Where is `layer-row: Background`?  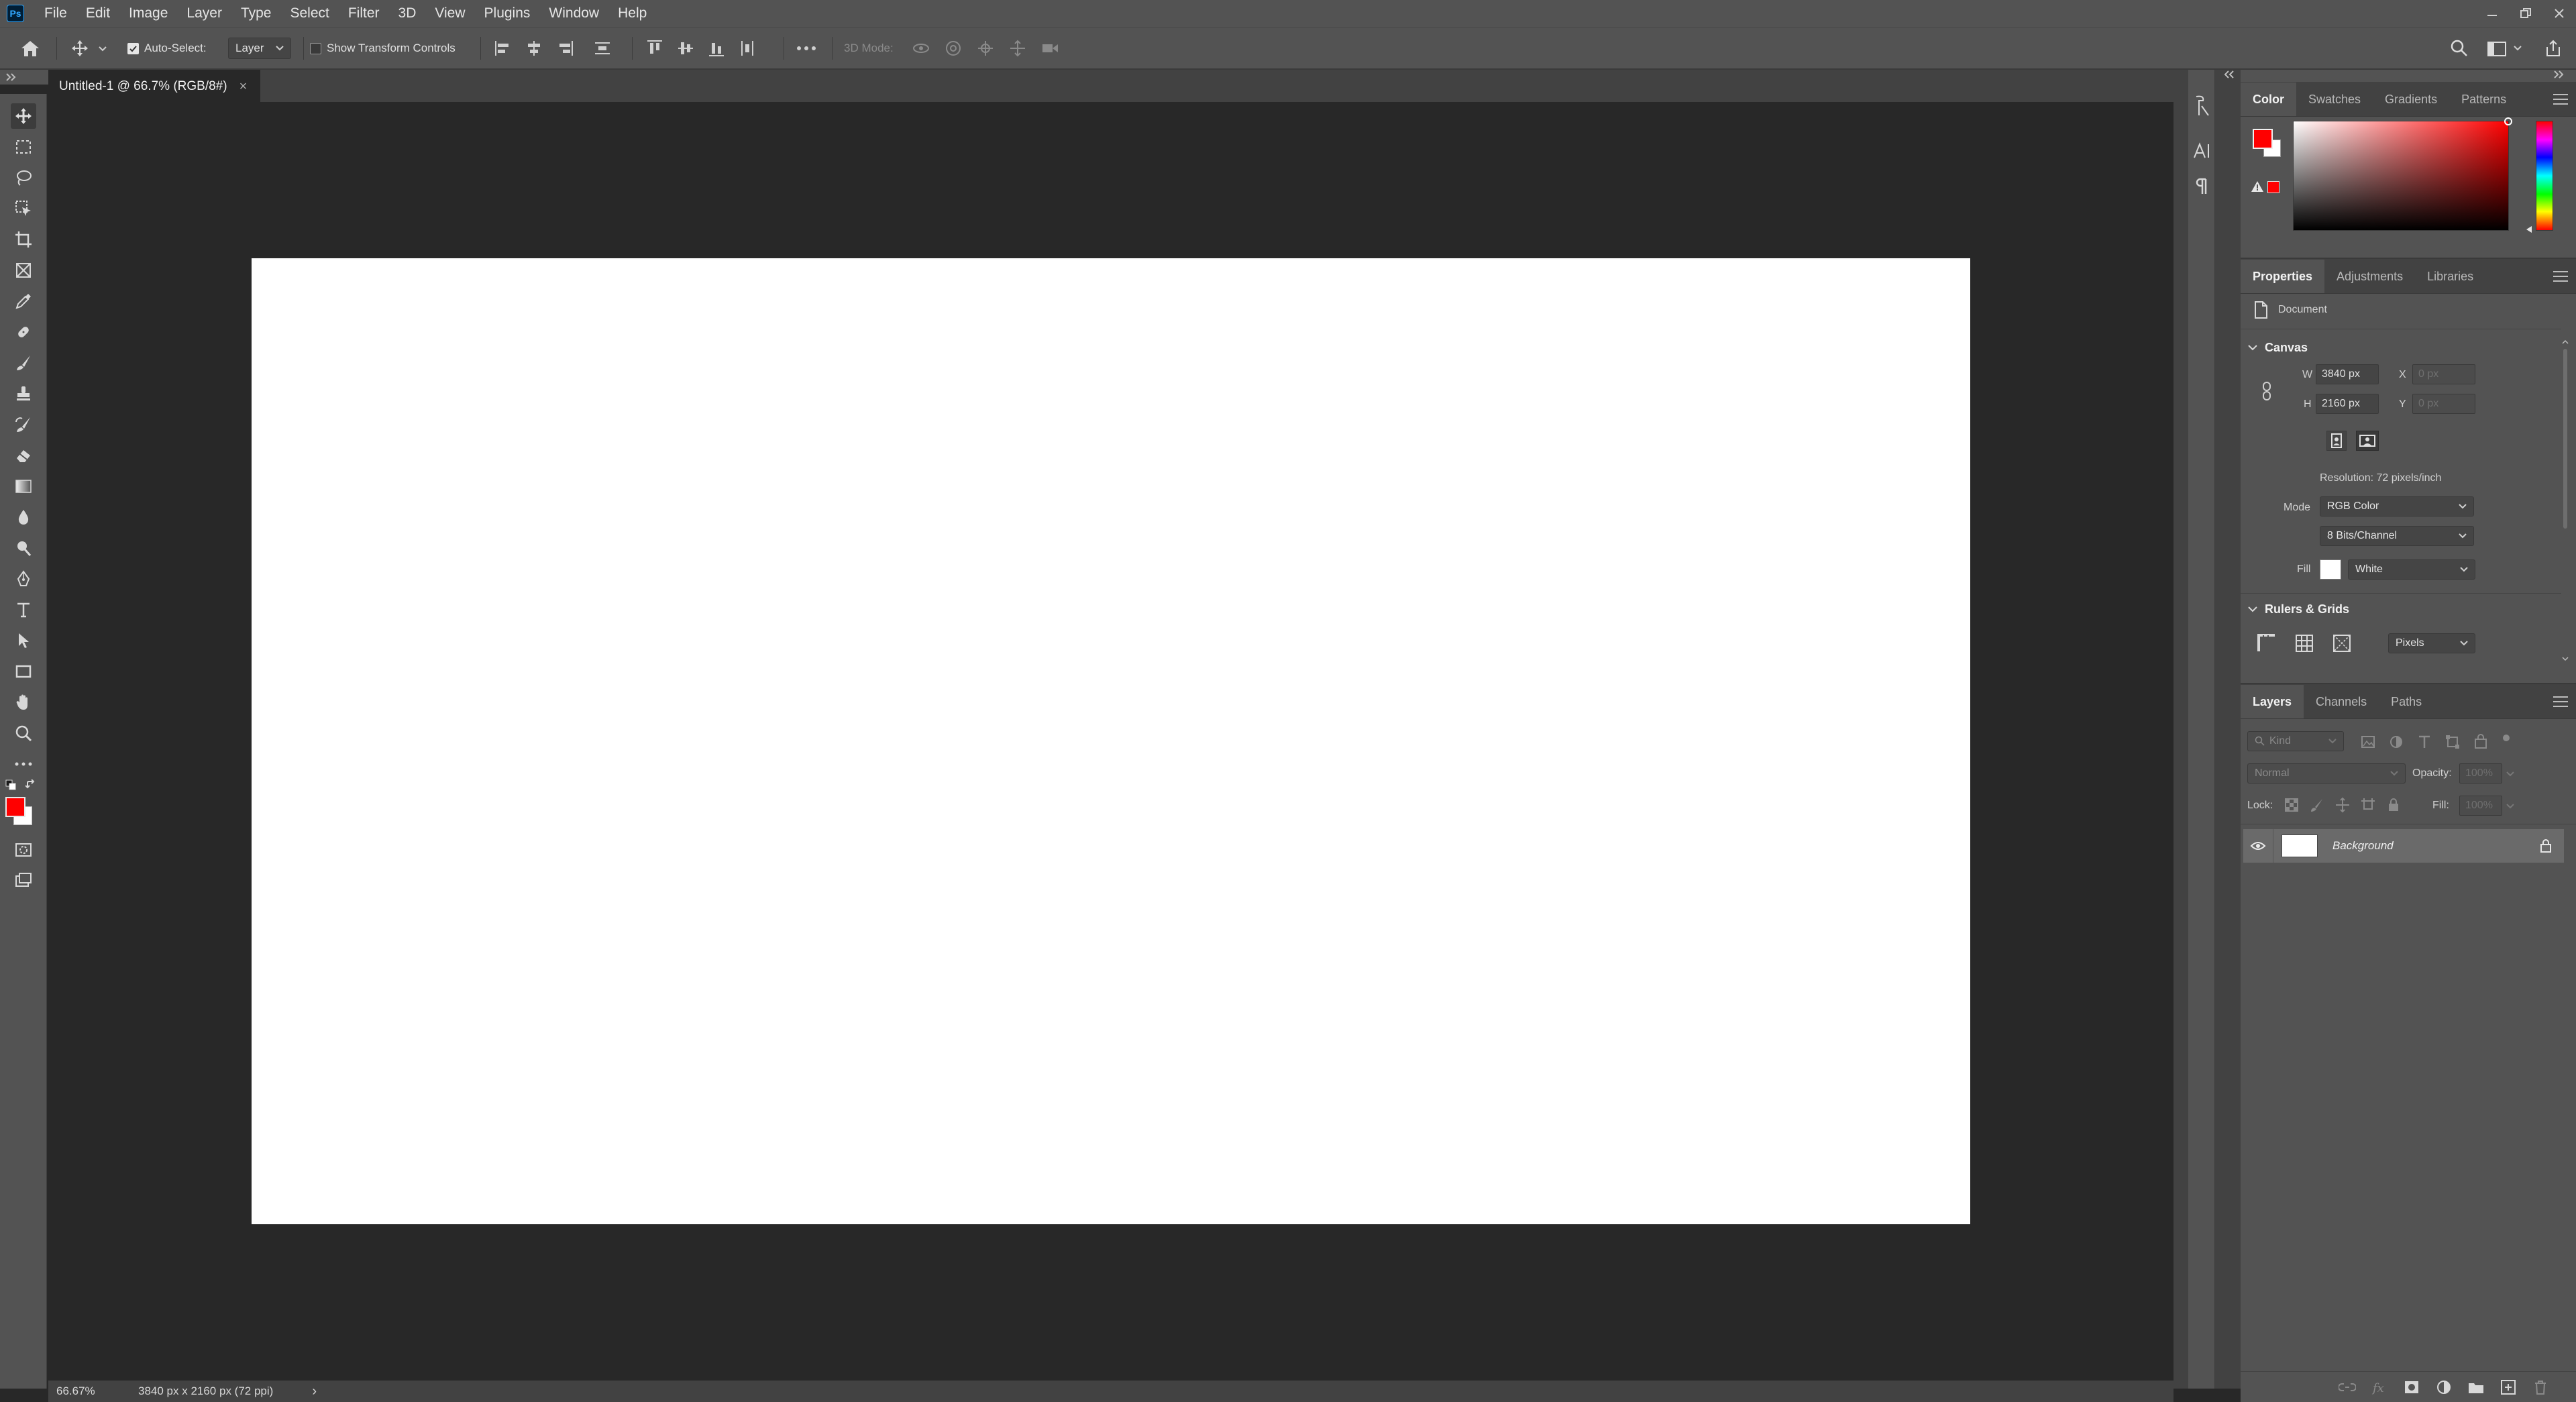 layer-row: Background is located at coordinates (2403, 846).